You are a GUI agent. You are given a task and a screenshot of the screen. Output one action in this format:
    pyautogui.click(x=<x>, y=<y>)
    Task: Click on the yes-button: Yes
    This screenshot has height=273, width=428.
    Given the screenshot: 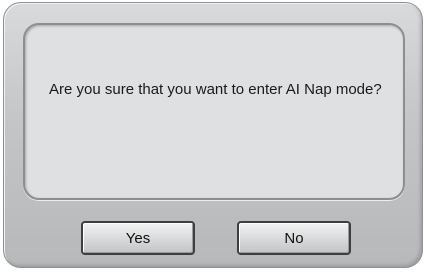 What is the action you would take?
    pyautogui.click(x=138, y=238)
    